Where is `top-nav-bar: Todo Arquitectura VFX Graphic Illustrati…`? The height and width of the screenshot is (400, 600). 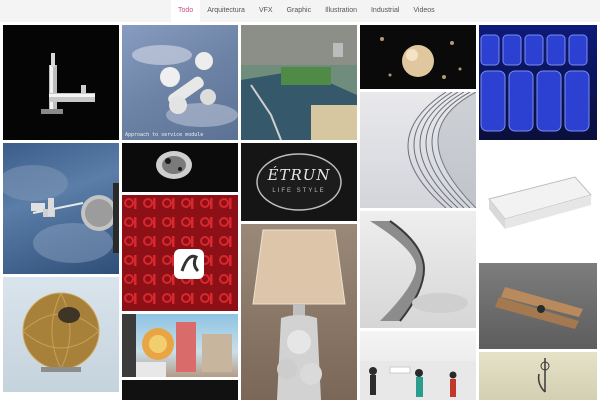 top-nav-bar: Todo Arquitectura VFX Graphic Illustrati… is located at coordinates (300, 11).